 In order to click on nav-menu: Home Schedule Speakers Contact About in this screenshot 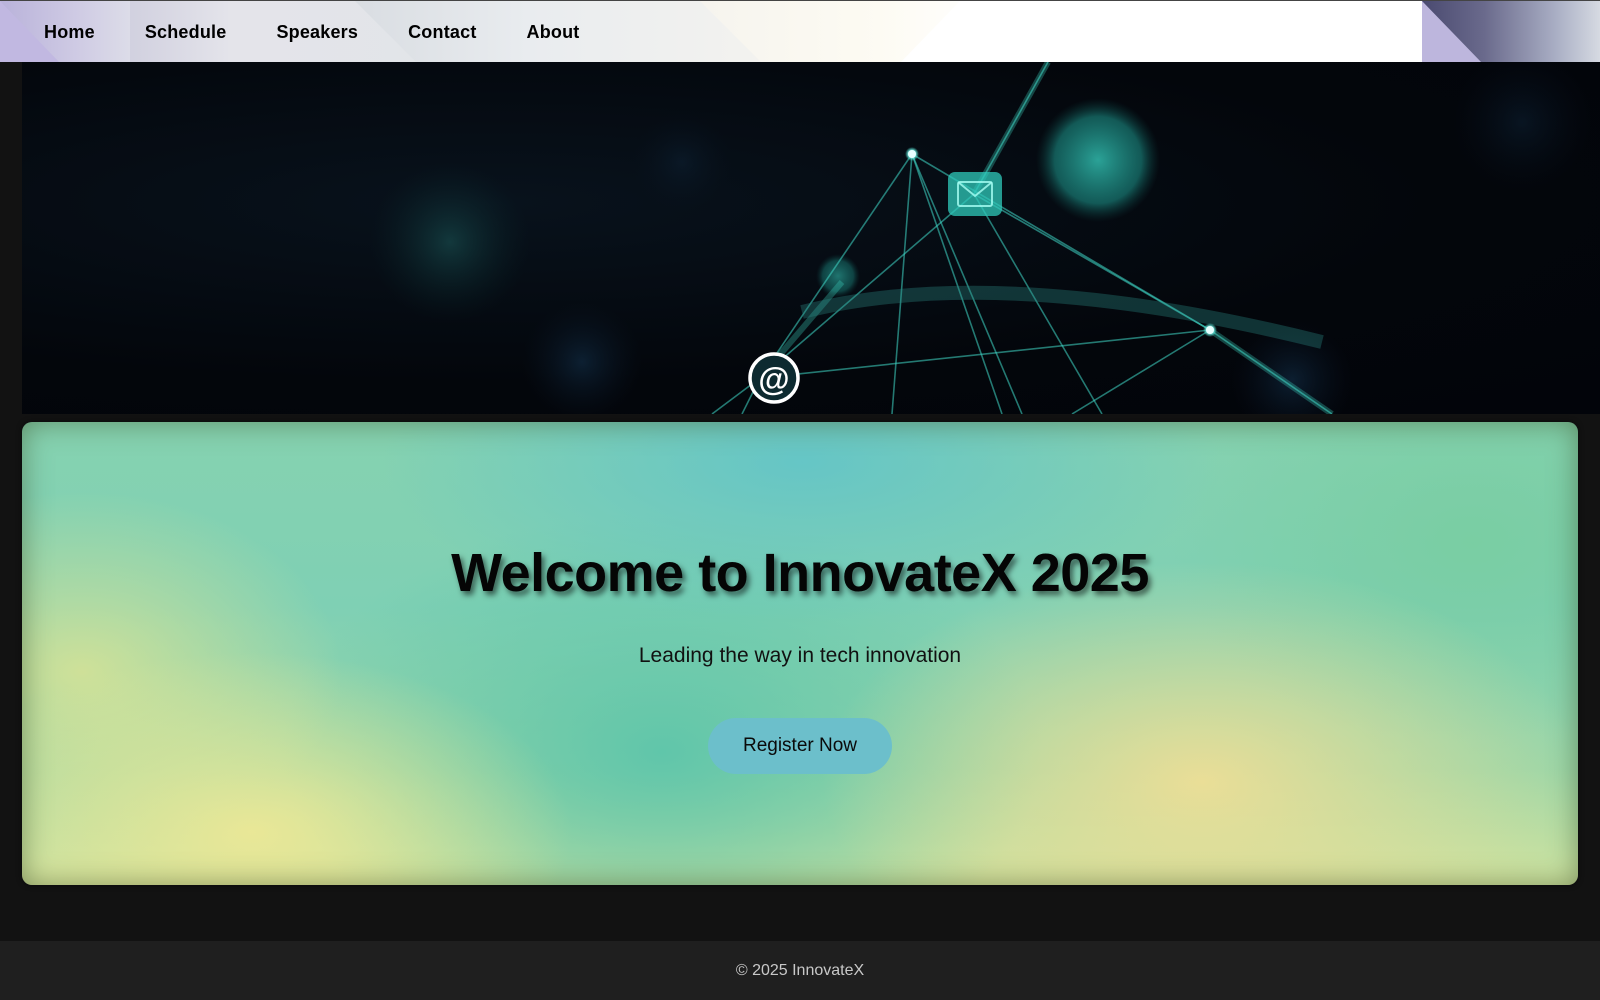, I will do `click(337, 31)`.